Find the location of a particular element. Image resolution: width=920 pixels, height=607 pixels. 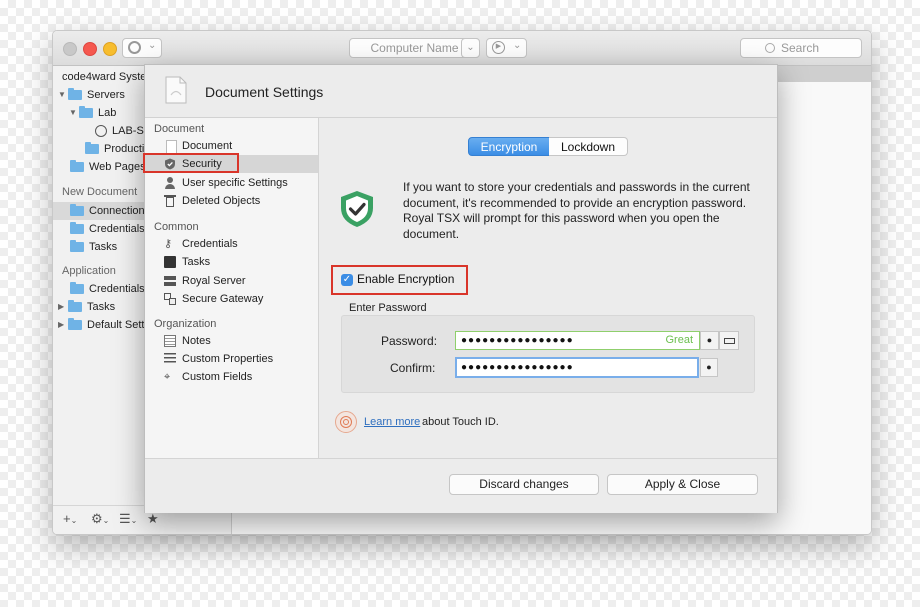

search-field: Search is located at coordinates (801, 48).